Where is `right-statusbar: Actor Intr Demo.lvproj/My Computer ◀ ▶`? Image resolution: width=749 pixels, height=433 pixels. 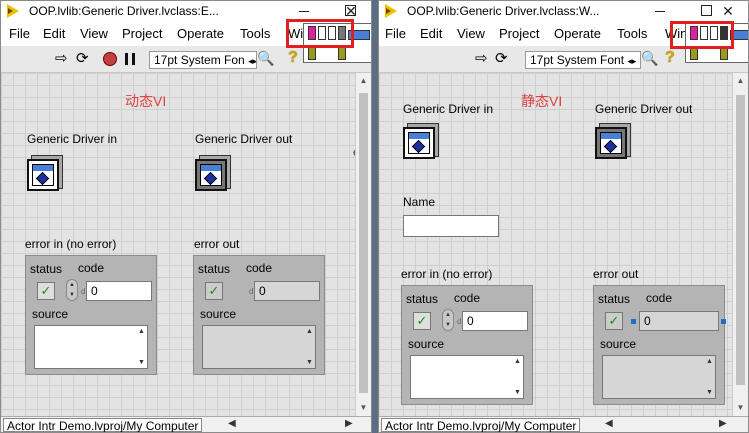 right-statusbar: Actor Intr Demo.lvproj/My Computer ◀ ▶ is located at coordinates (563, 424).